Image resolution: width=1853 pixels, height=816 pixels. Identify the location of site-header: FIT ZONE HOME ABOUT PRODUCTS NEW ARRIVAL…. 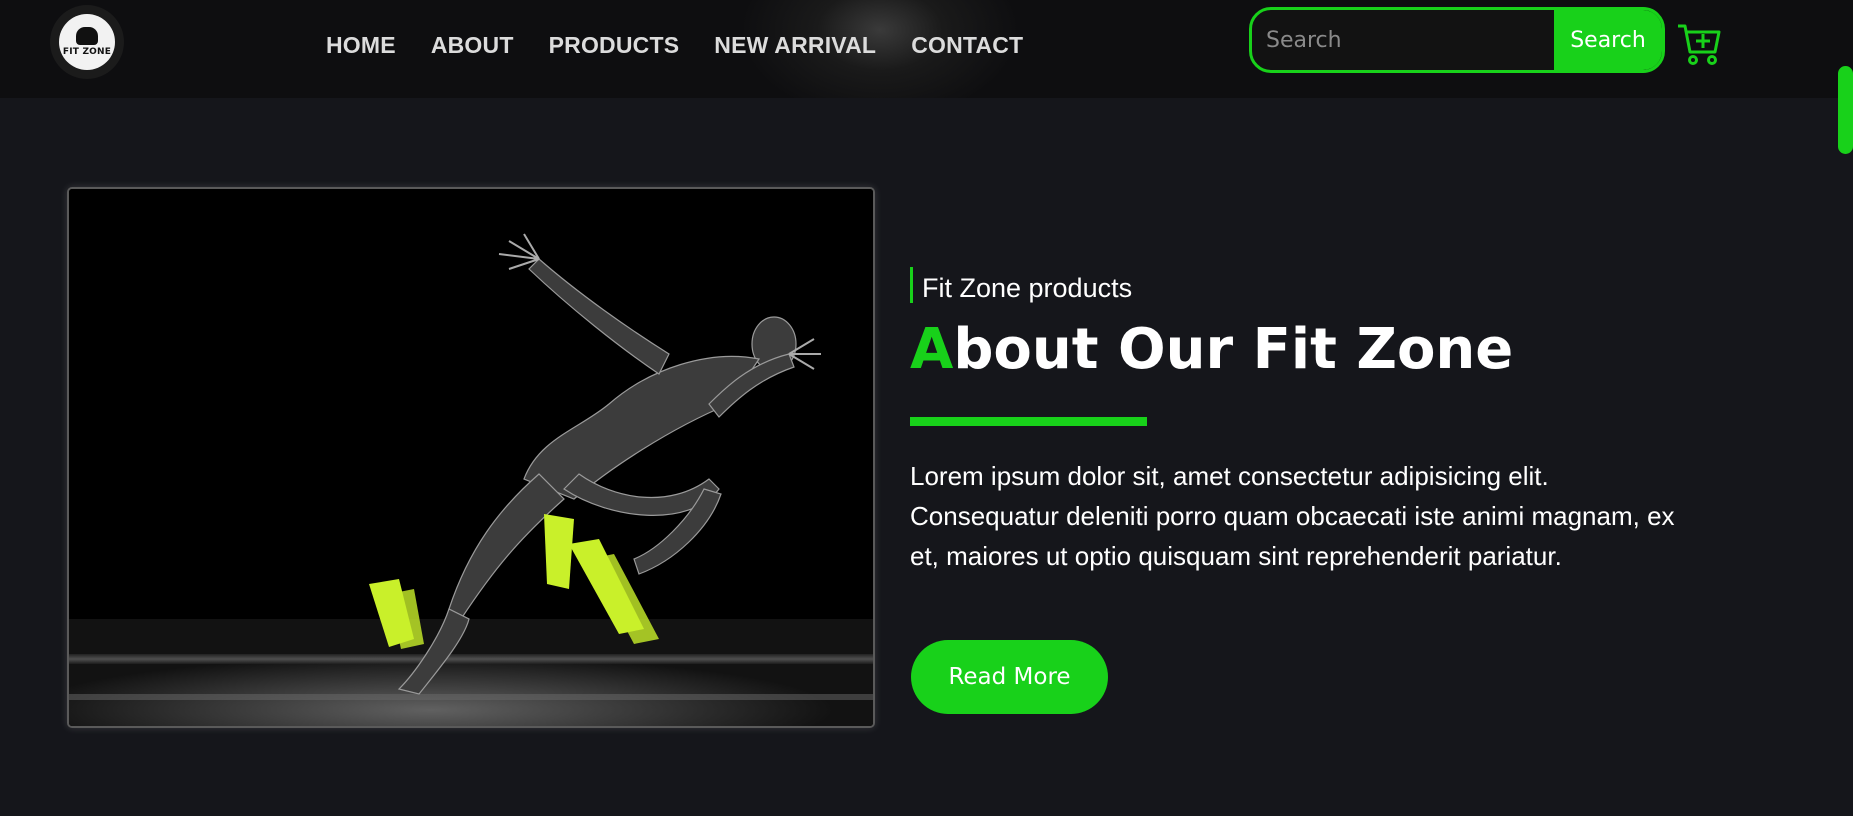
(926, 49).